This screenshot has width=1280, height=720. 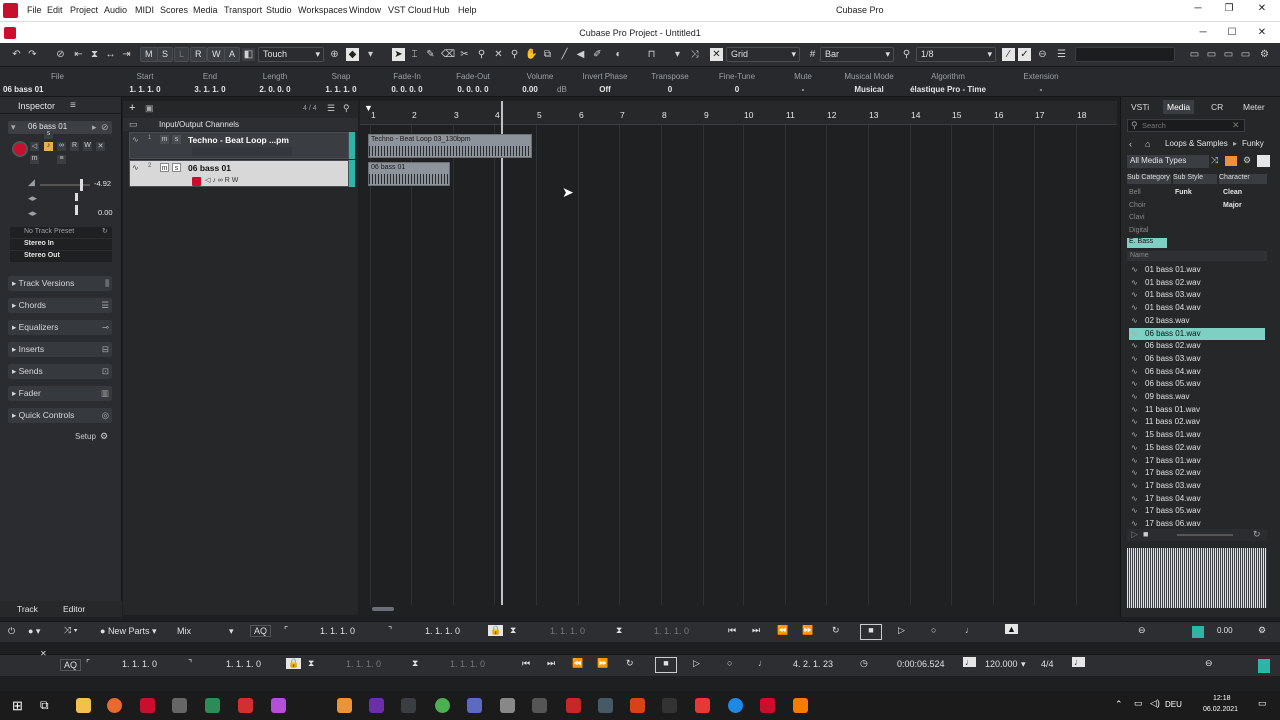 What do you see at coordinates (44, 705) in the screenshot?
I see `task-view-icon: ⧉` at bounding box center [44, 705].